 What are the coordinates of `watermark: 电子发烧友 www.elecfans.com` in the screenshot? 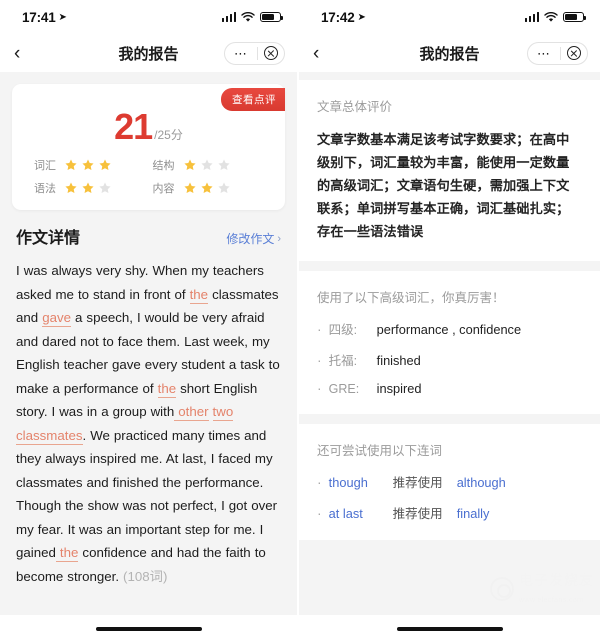 It's located at (542, 589).